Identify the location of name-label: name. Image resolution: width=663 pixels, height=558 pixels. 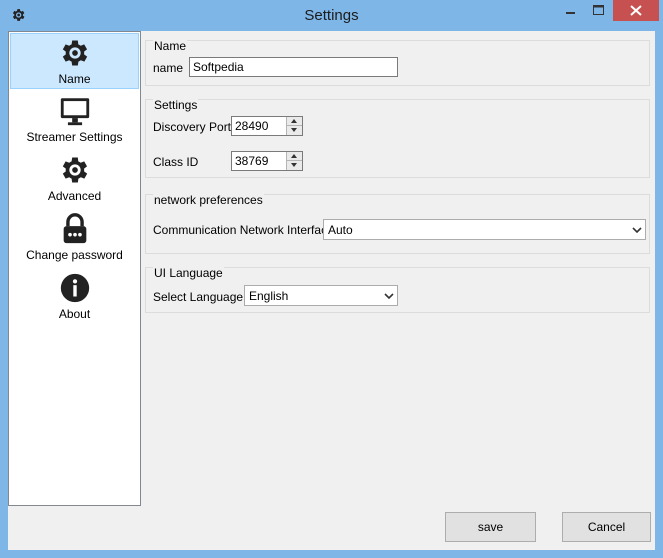
(168, 68).